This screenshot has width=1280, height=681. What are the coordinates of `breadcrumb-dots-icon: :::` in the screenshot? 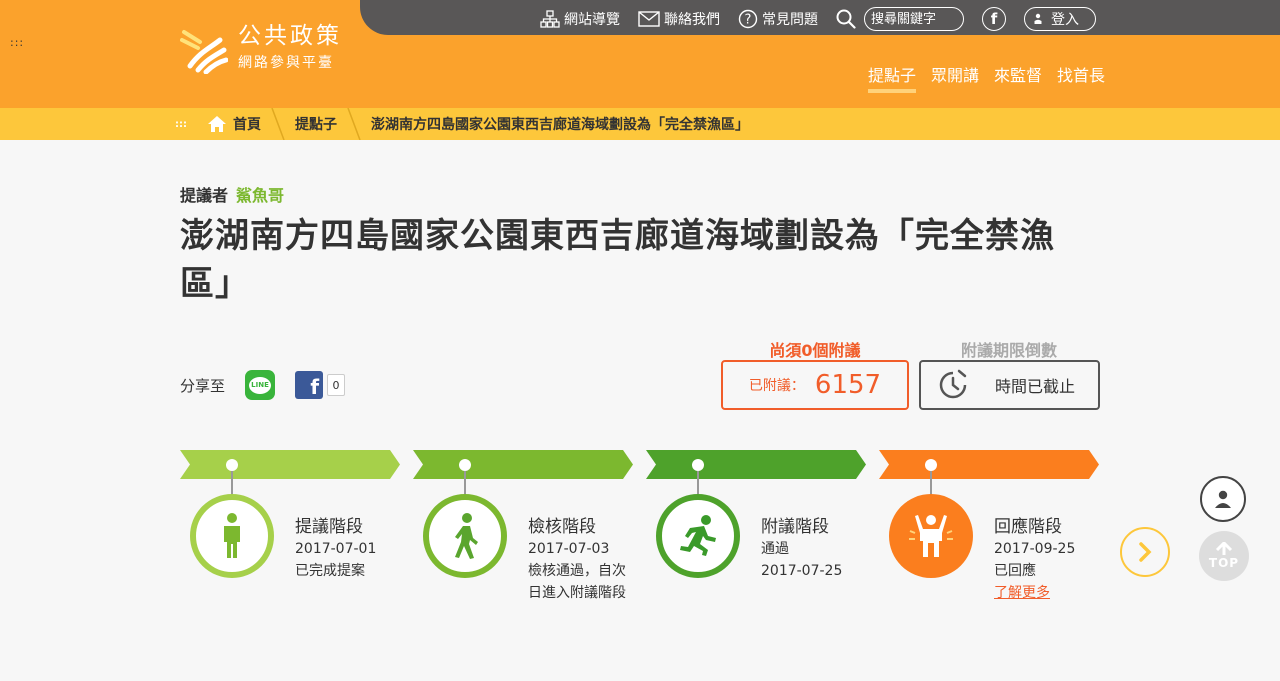 It's located at (181, 124).